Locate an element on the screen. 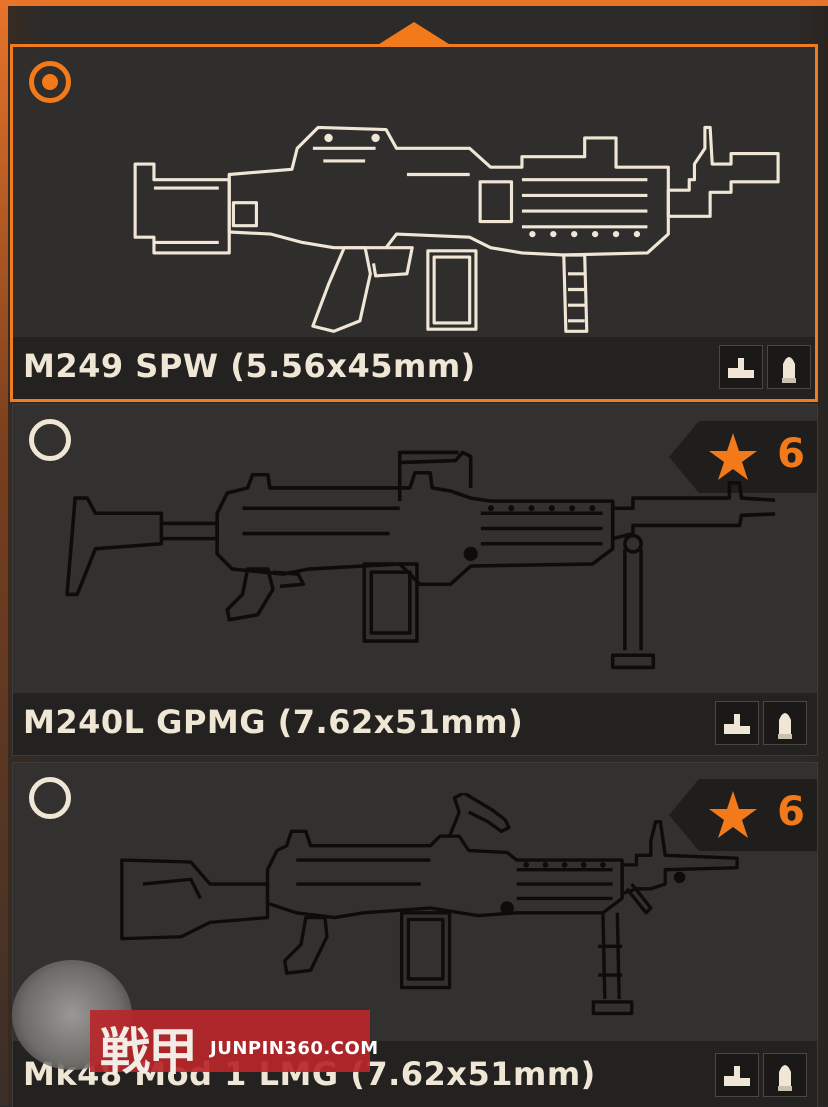 This screenshot has width=828, height=1107. weapon-name: Mk48 Mod 1 LMG (7.62x51mm) is located at coordinates (309, 1074).